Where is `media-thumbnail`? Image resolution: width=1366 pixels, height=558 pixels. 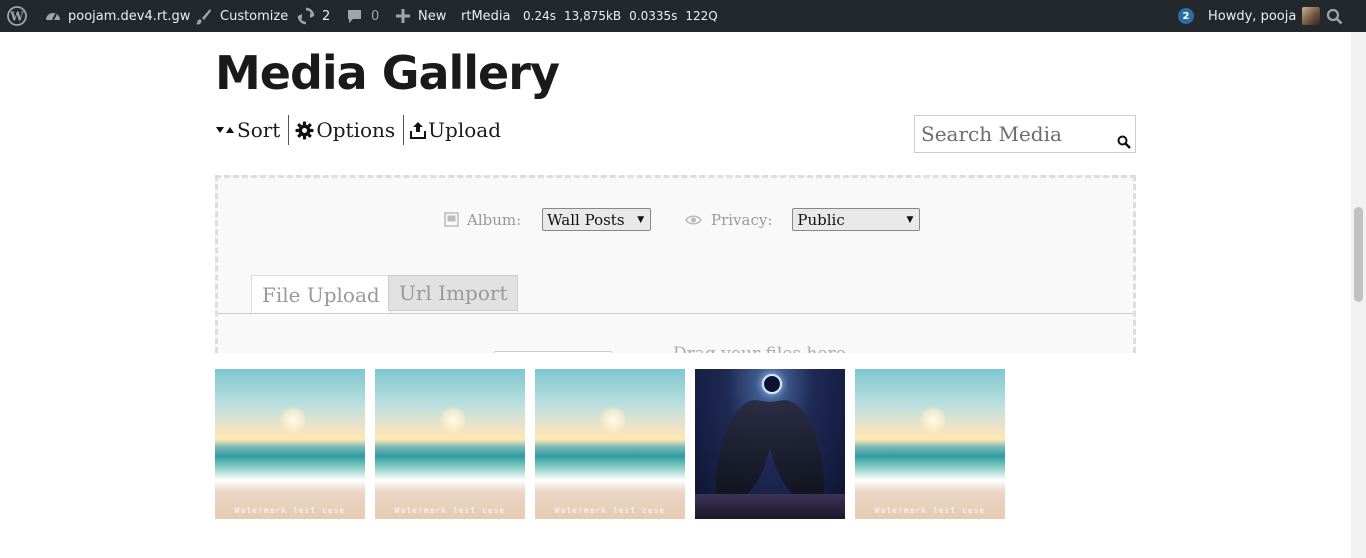 media-thumbnail is located at coordinates (770, 444).